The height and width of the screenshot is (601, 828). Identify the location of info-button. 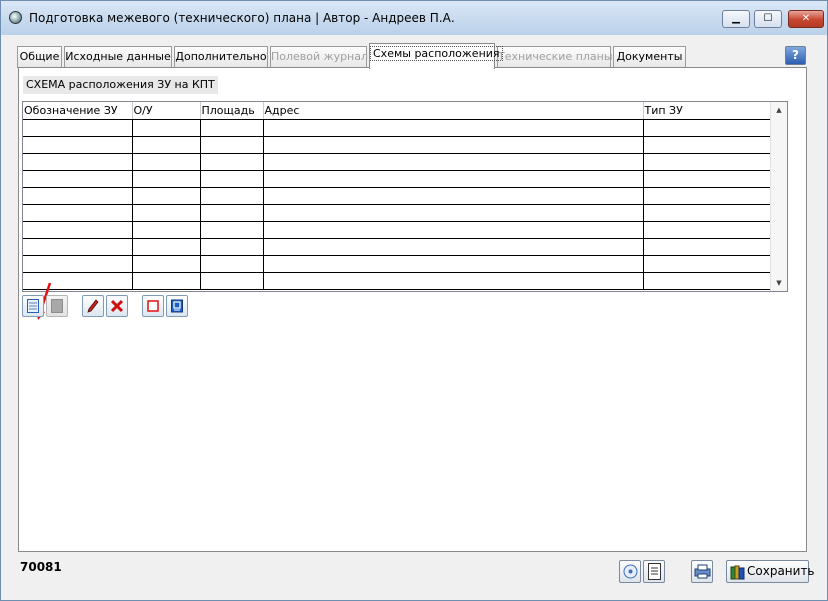
(177, 306).